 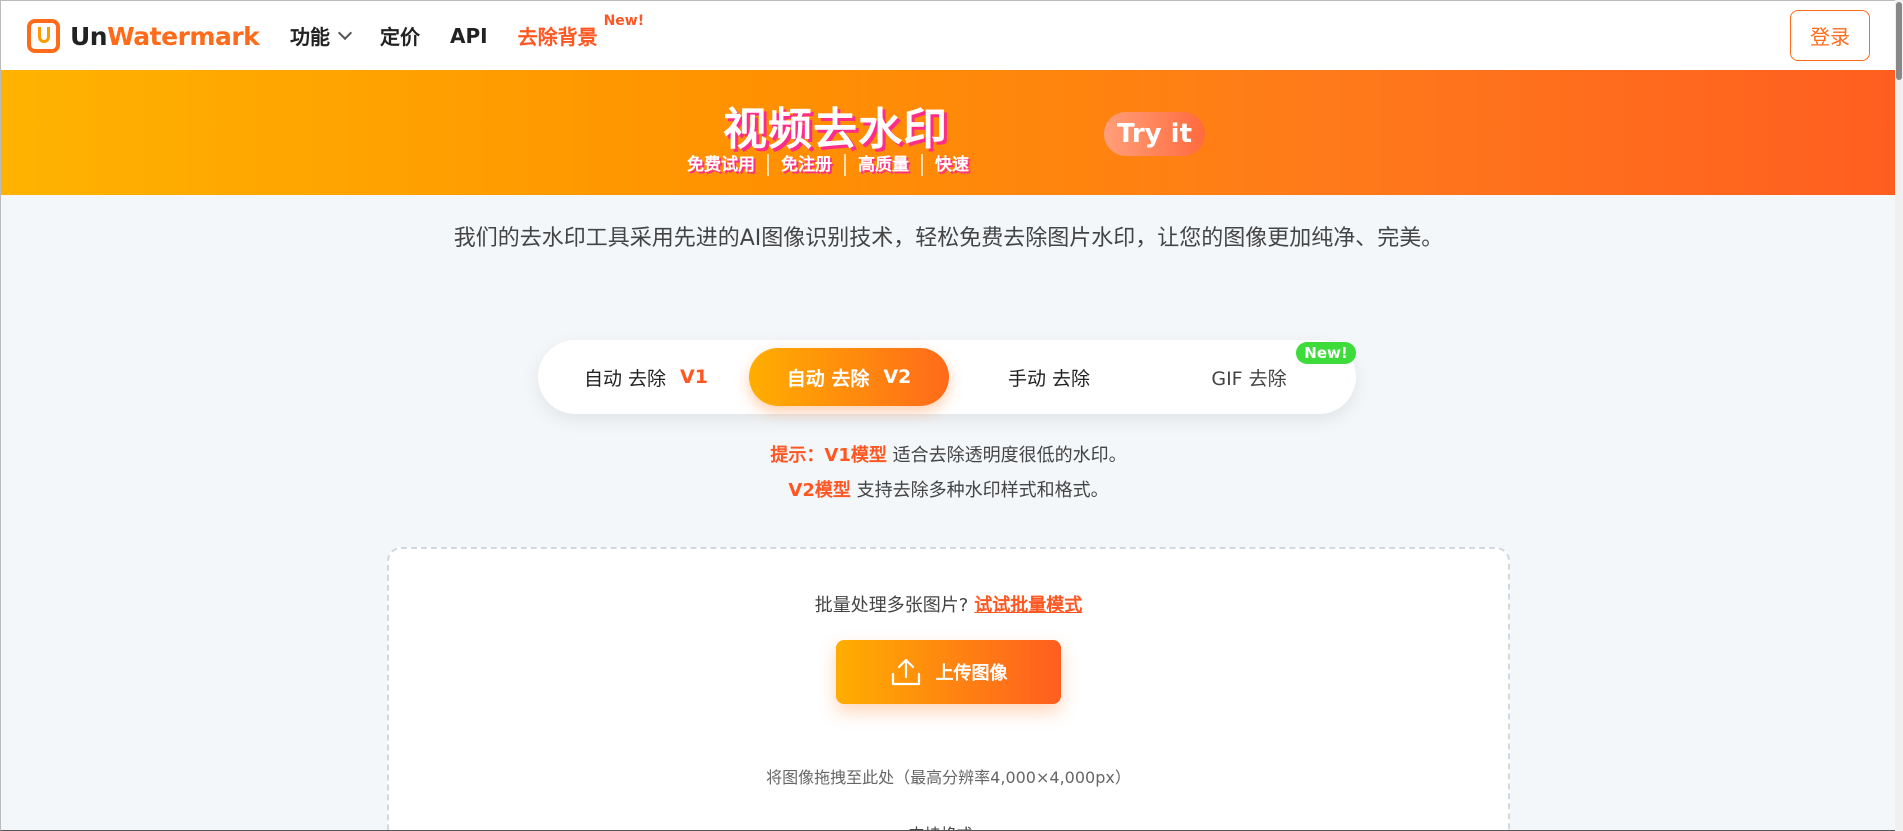 I want to click on upload-button-label: 上传图像, so click(x=971, y=673).